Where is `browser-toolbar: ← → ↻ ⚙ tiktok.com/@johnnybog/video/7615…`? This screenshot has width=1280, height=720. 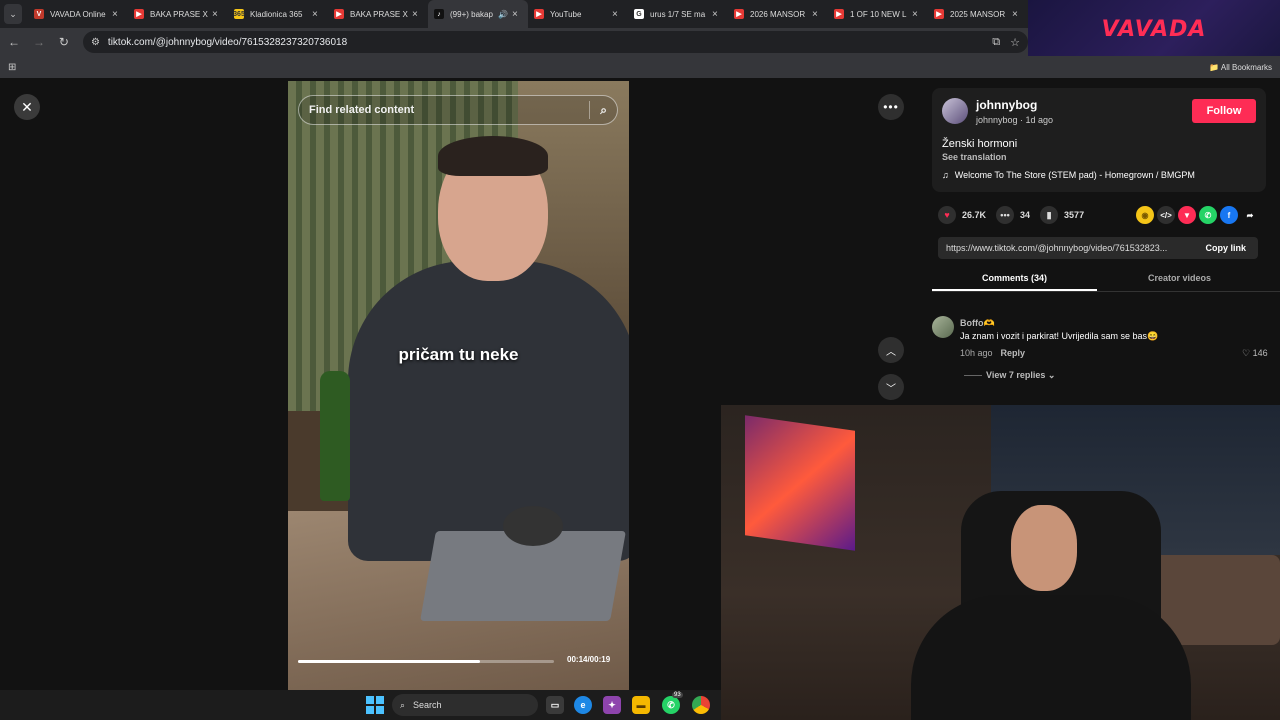
browser-toolbar: ← → ↻ ⚙ tiktok.com/@johnnybog/video/7615… is located at coordinates (514, 42).